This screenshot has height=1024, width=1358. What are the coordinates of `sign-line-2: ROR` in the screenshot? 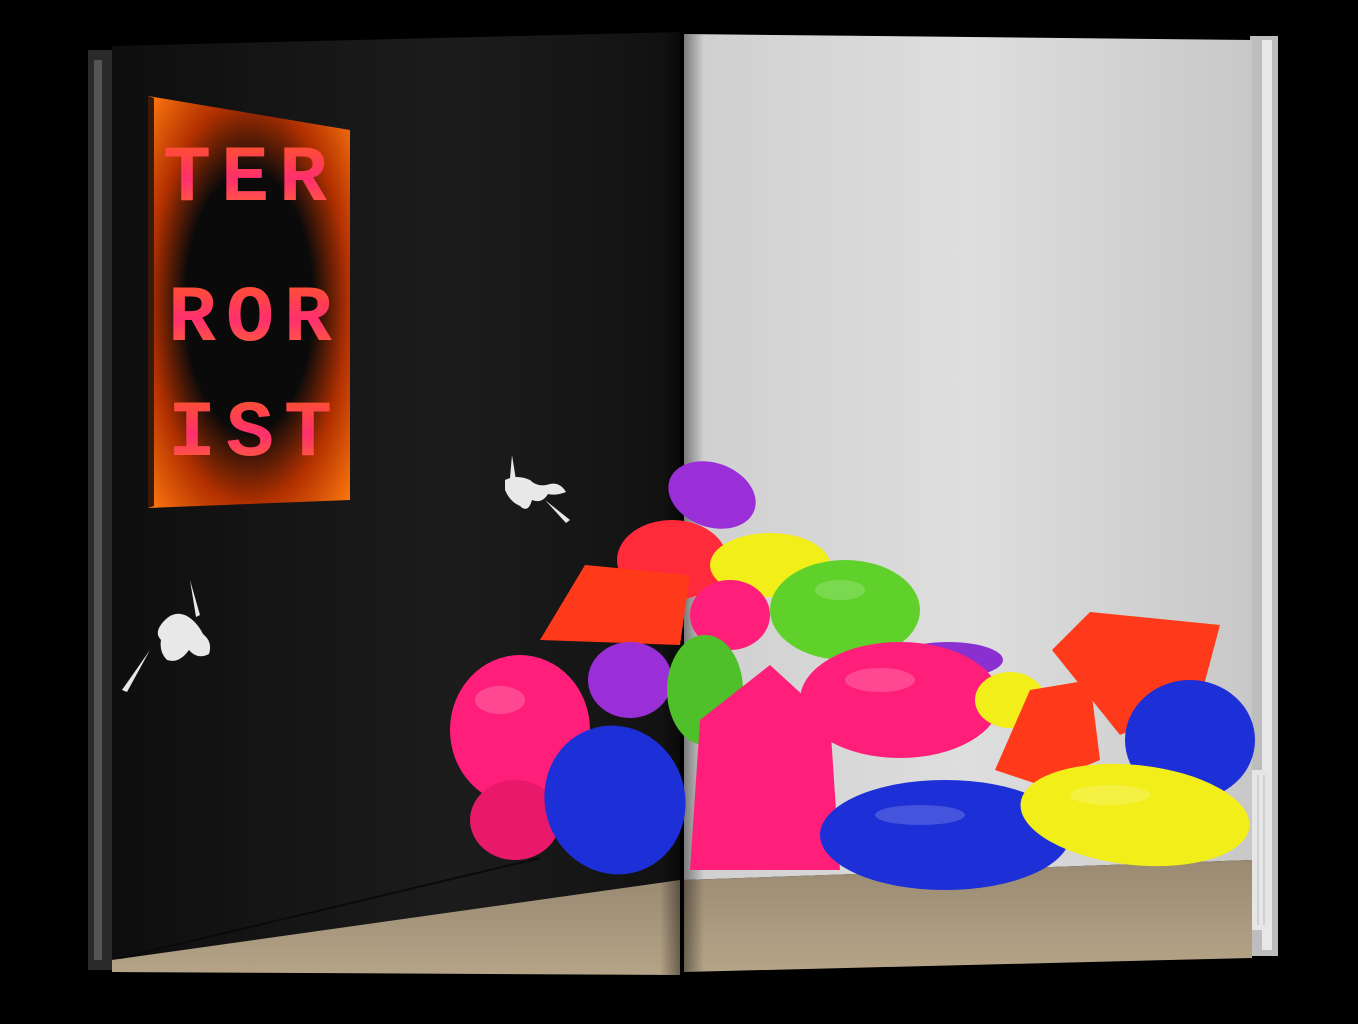 It's located at (255, 319).